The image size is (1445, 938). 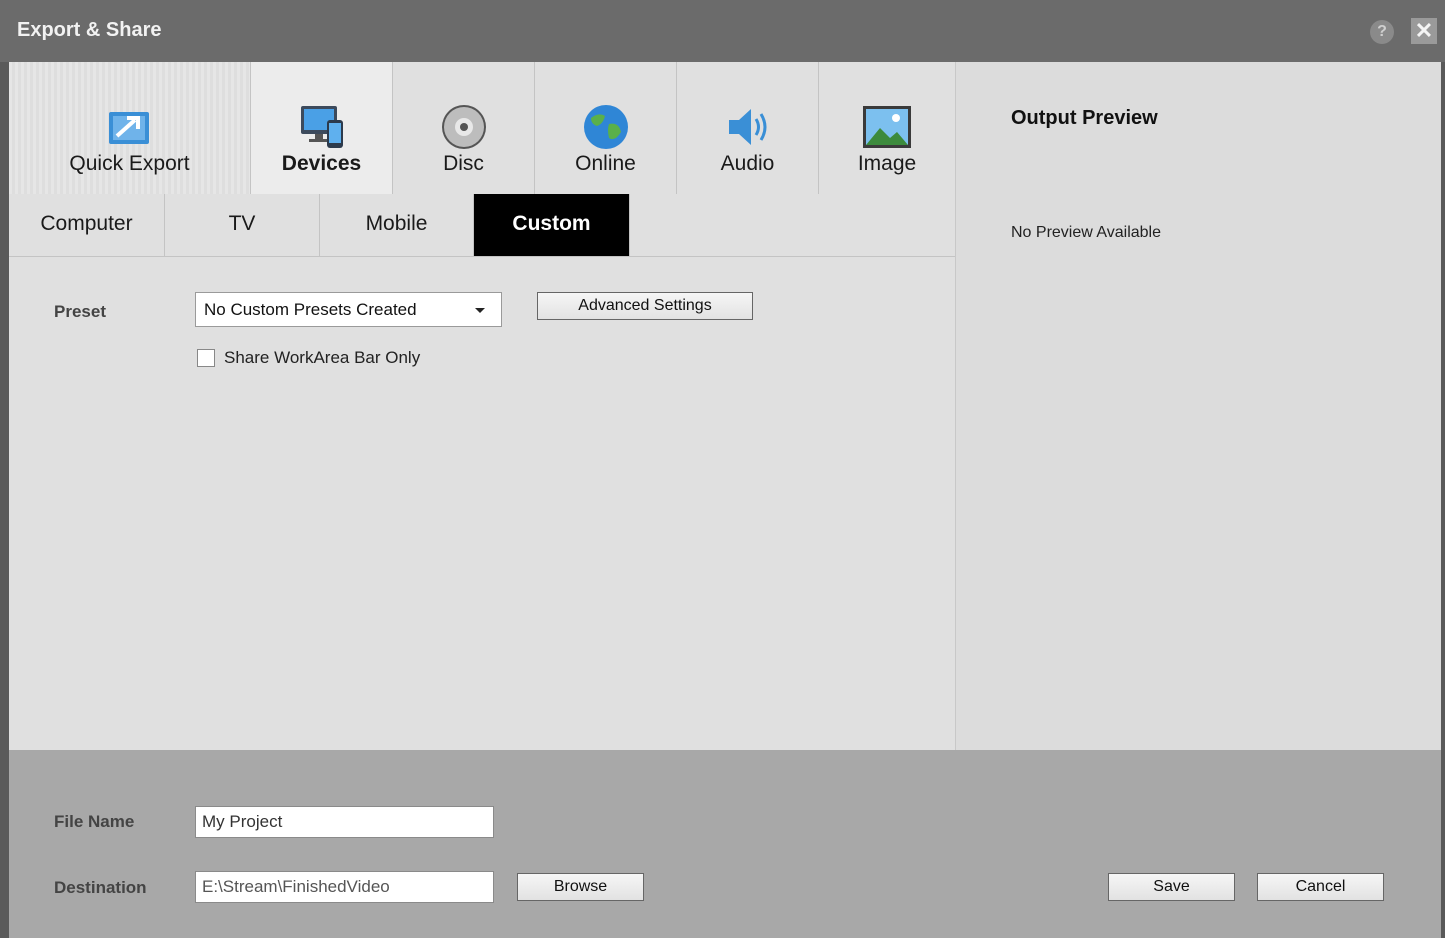 I want to click on destination-label: Destination, so click(x=100, y=887).